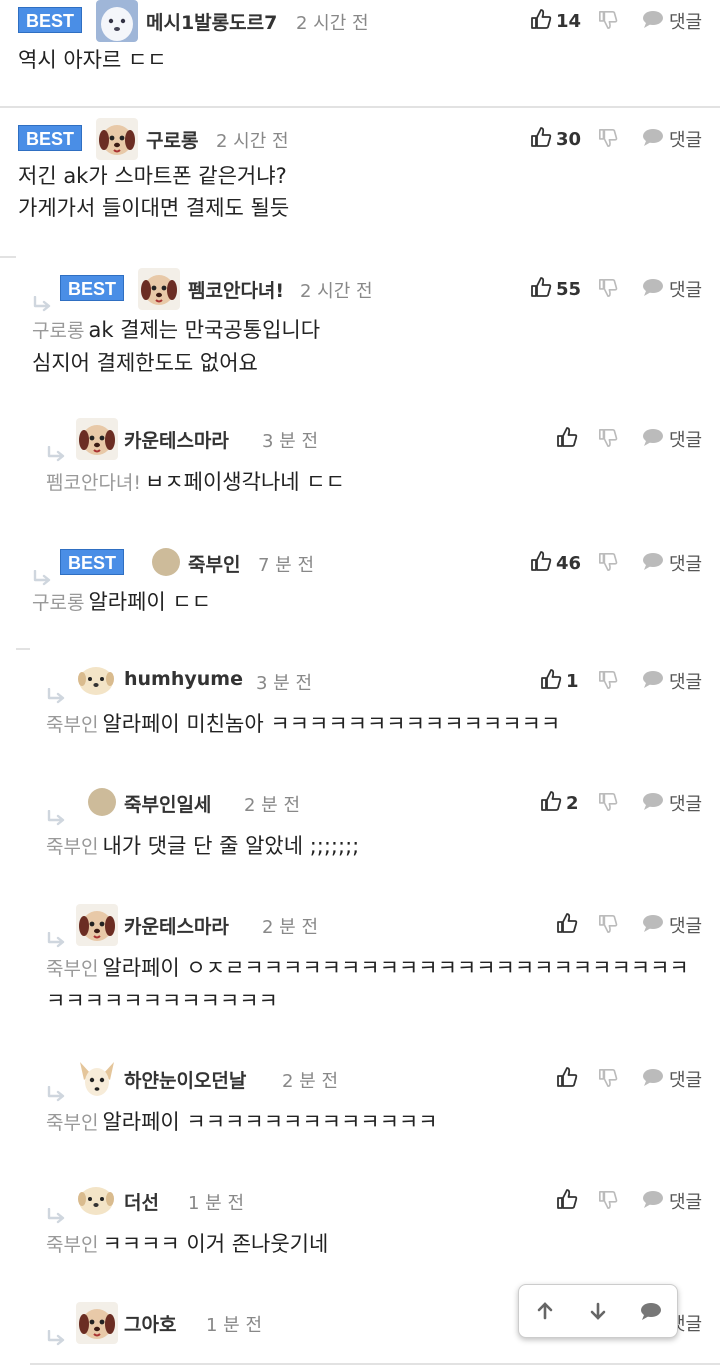 This screenshot has width=720, height=1365. What do you see at coordinates (365, 60) in the screenshot?
I see `comment-body: 역시 아자르 ㄷㄷ` at bounding box center [365, 60].